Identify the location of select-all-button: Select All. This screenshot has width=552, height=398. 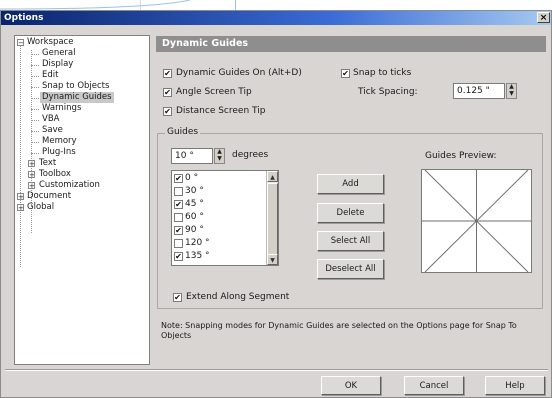
(350, 241).